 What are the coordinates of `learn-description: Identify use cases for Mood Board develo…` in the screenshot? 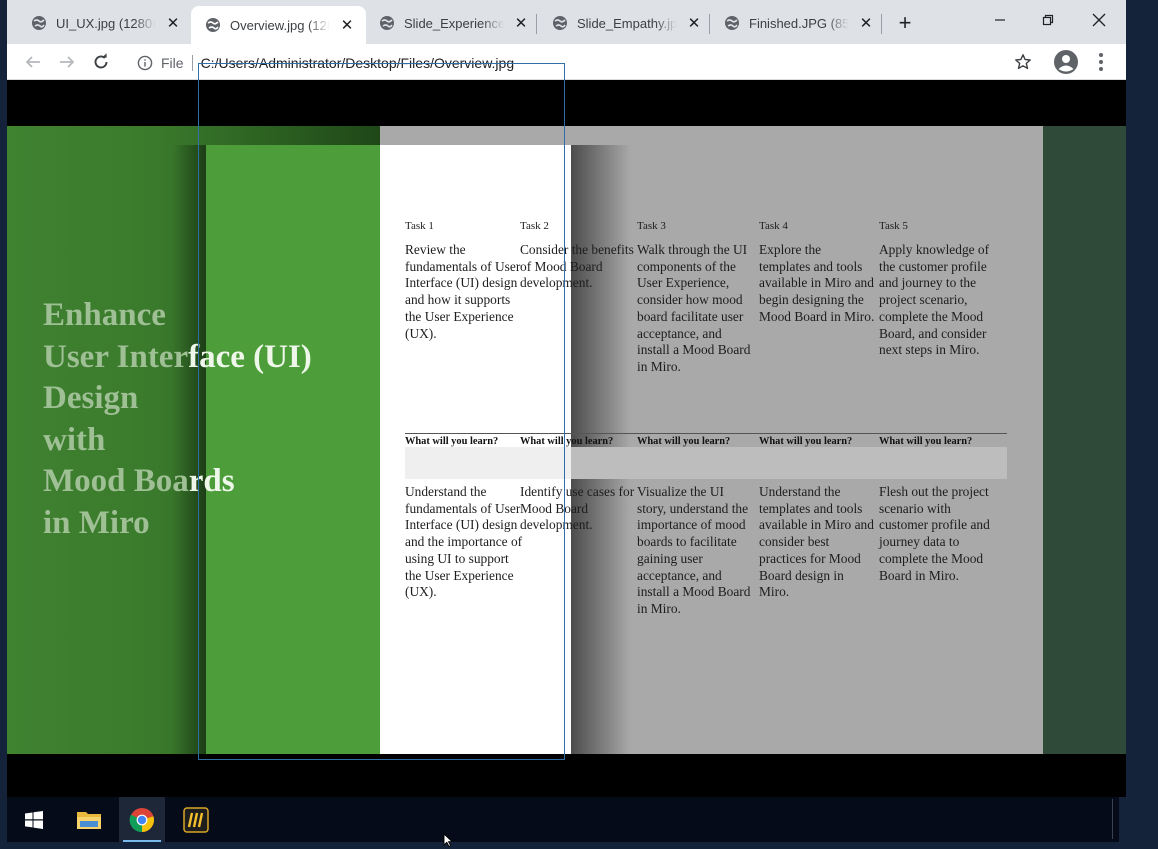 It's located at (577, 508).